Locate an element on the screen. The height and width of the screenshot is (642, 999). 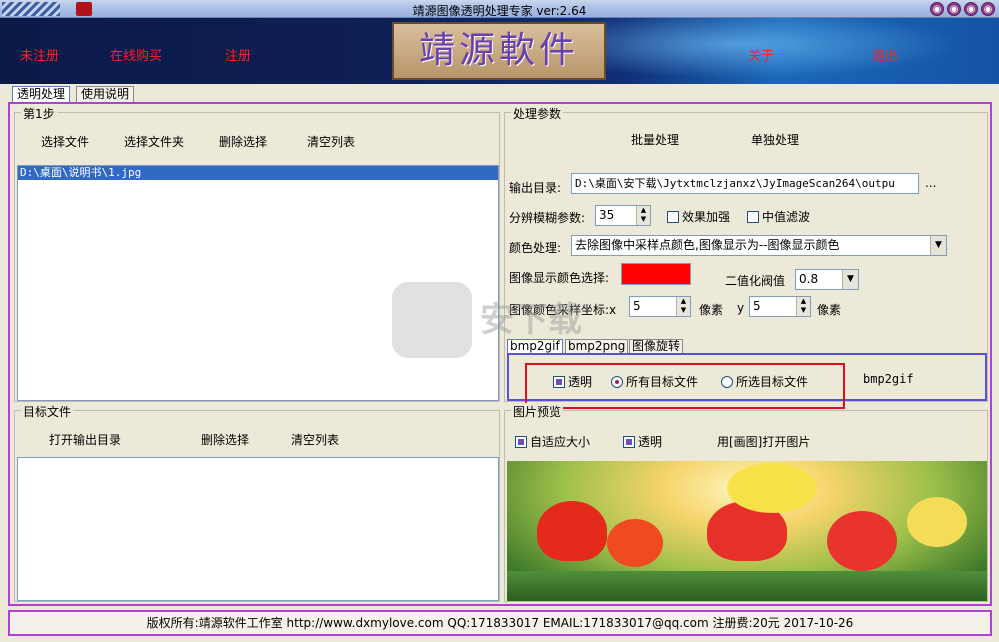
delete-selection-button: 删除选择 is located at coordinates (243, 141).